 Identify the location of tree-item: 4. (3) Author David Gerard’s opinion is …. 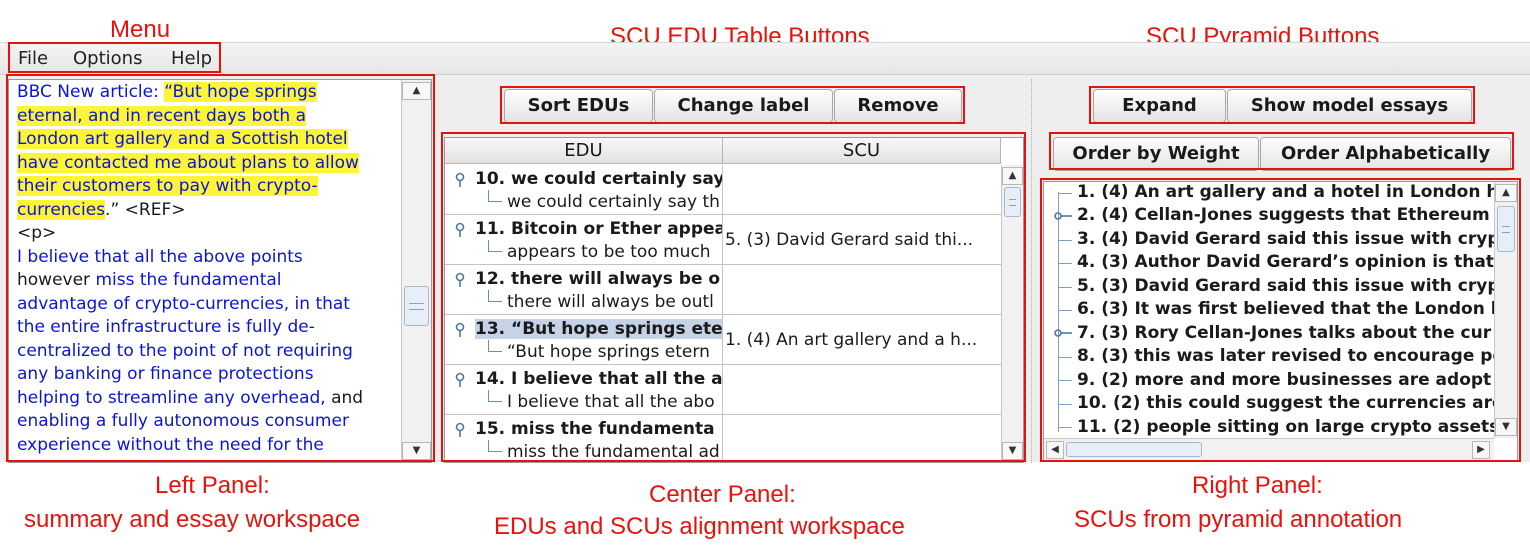
(1285, 262).